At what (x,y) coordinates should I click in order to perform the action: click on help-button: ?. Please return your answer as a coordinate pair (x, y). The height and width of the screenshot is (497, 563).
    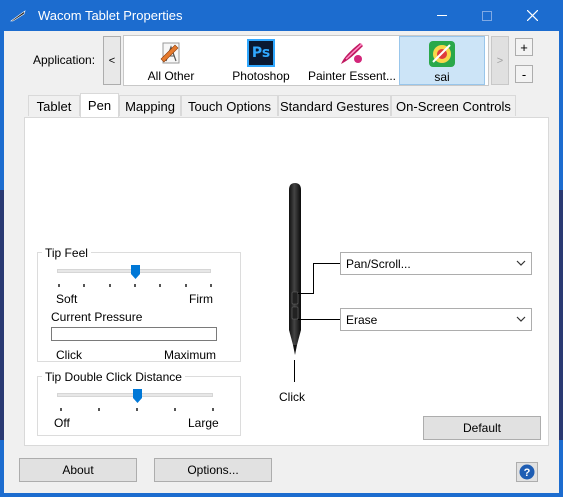
    Looking at the image, I should click on (527, 472).